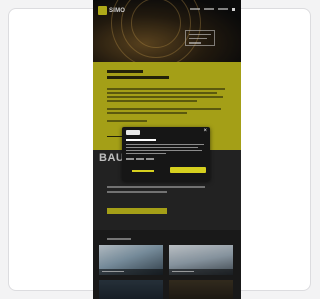 The height and width of the screenshot is (299, 320). What do you see at coordinates (188, 170) in the screenshot?
I see `accept-button` at bounding box center [188, 170].